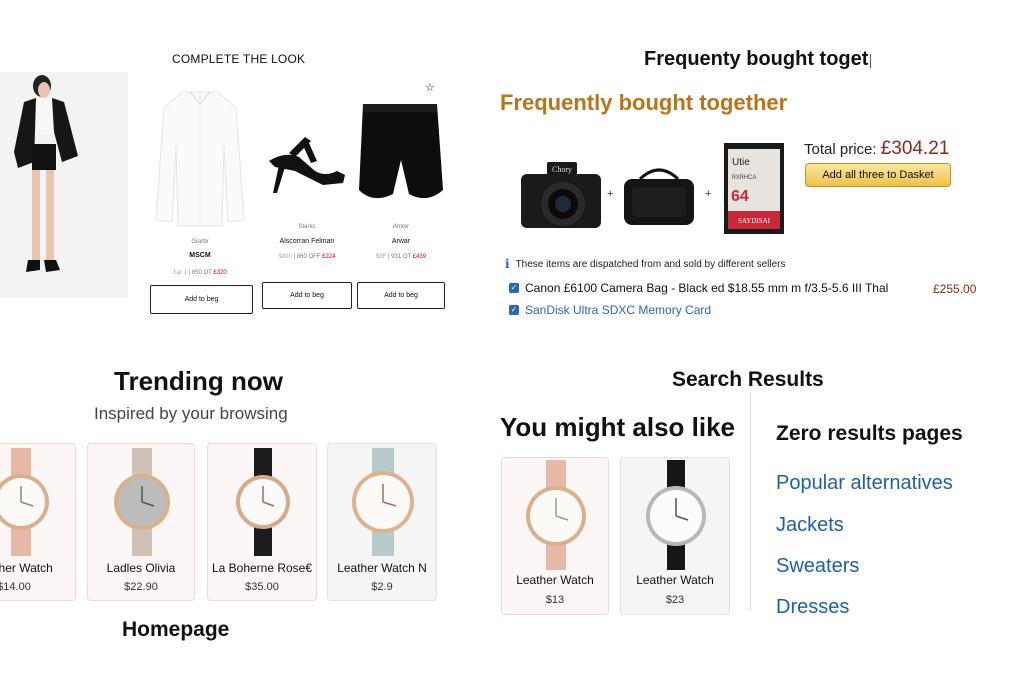  I want to click on product-card: La Boherne Rose€ $35.00, so click(262, 522).